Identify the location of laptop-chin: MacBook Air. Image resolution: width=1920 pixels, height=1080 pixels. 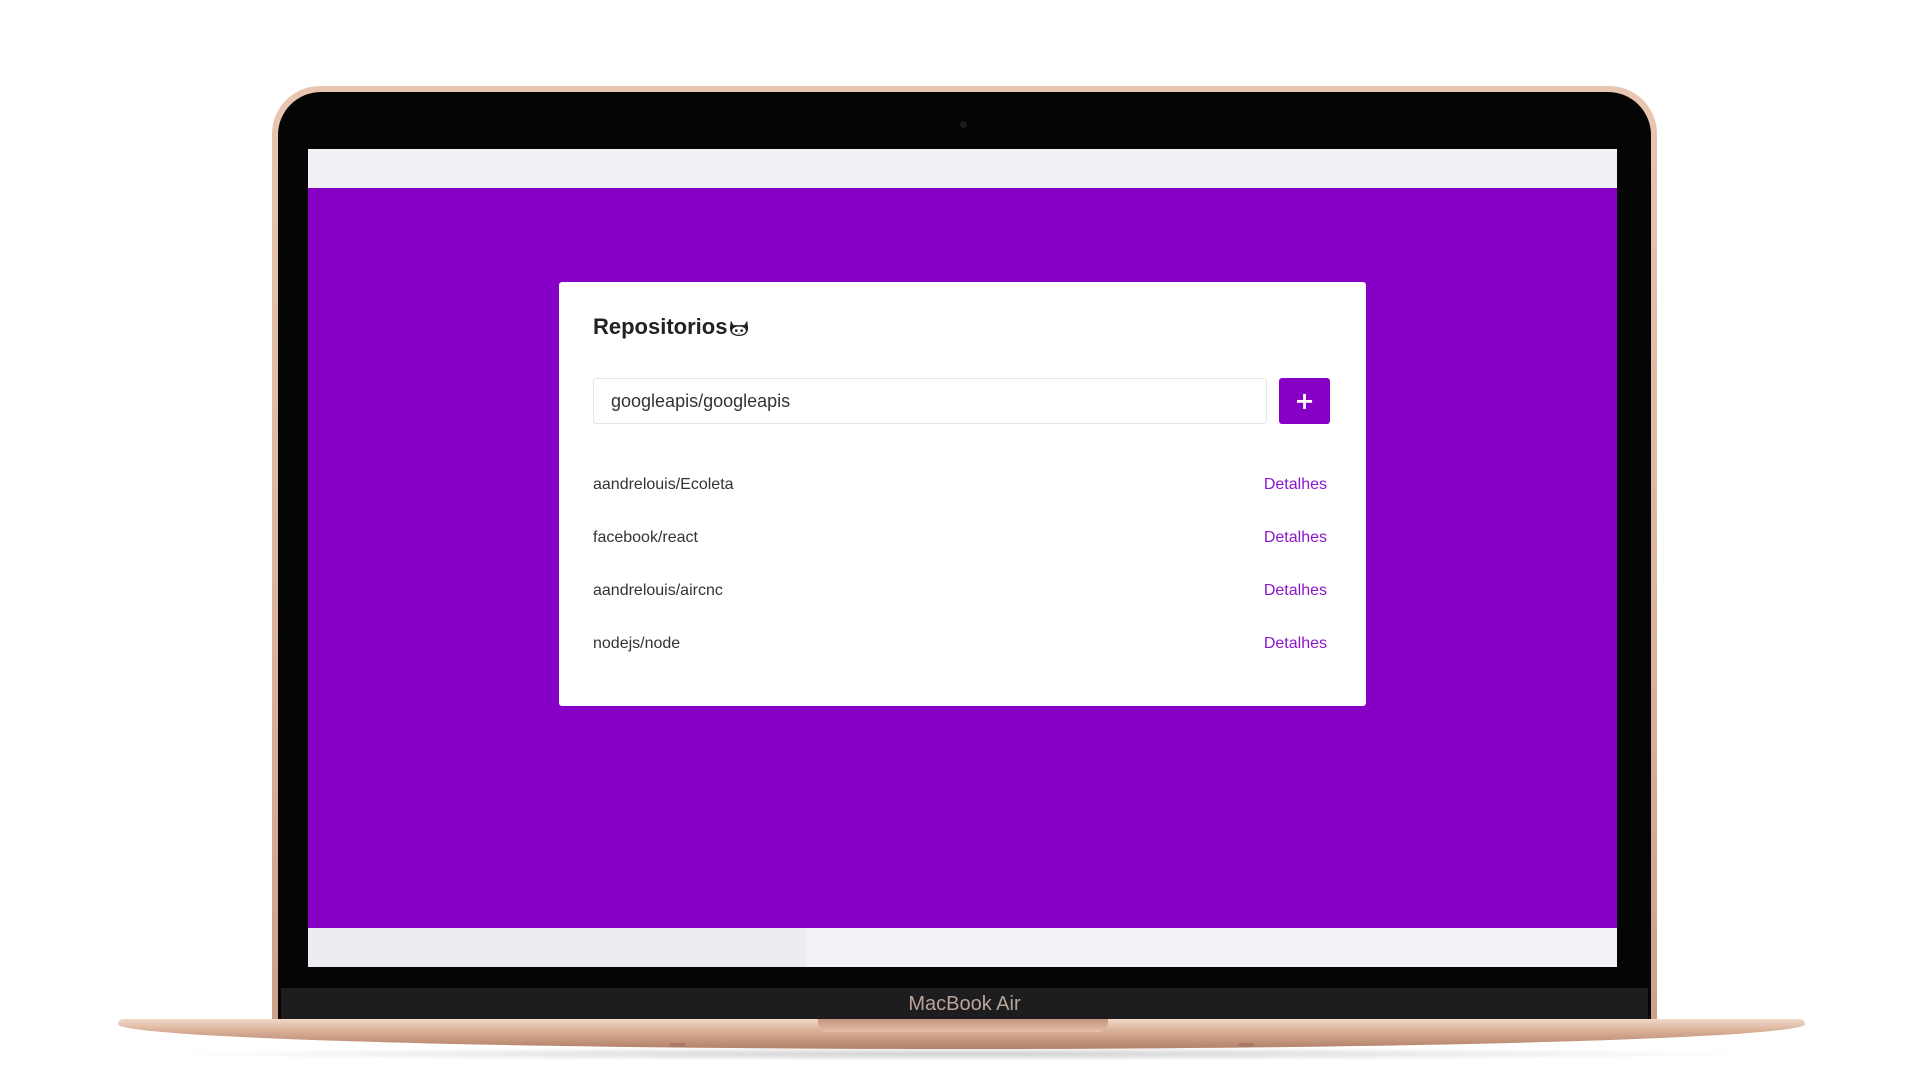
(964, 1004).